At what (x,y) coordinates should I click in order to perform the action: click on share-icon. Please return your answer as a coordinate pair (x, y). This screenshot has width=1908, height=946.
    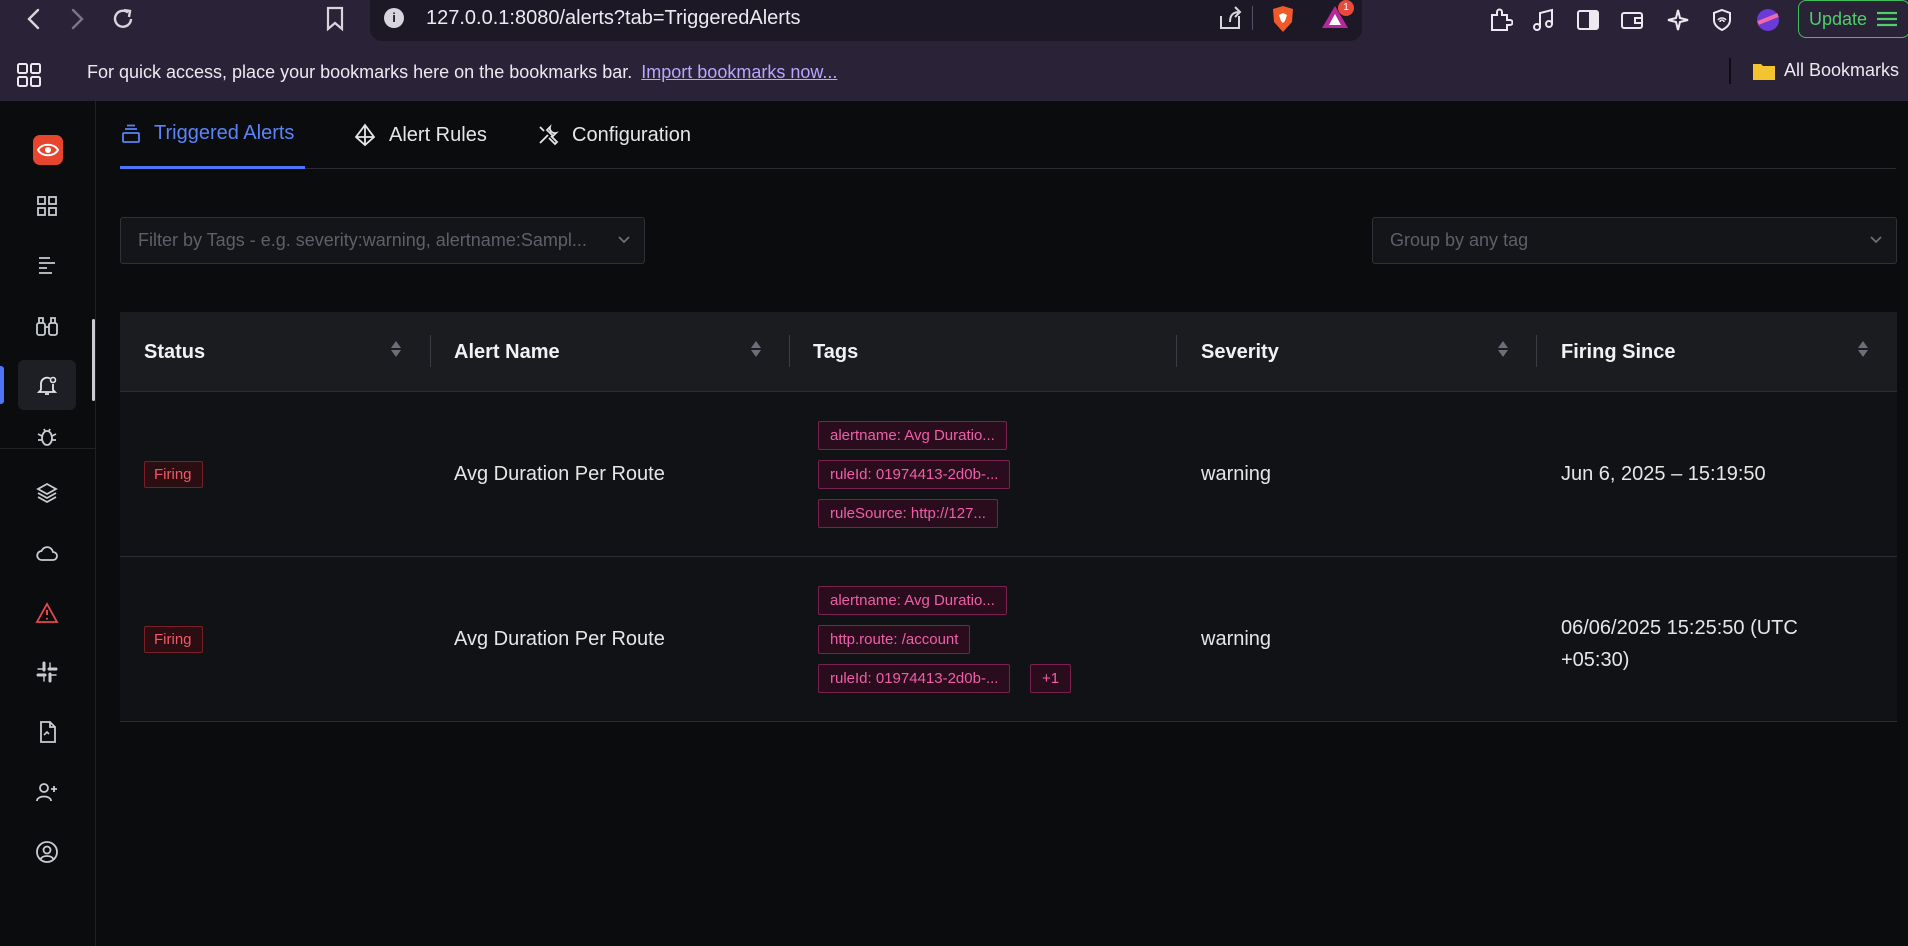
    Looking at the image, I should click on (1230, 20).